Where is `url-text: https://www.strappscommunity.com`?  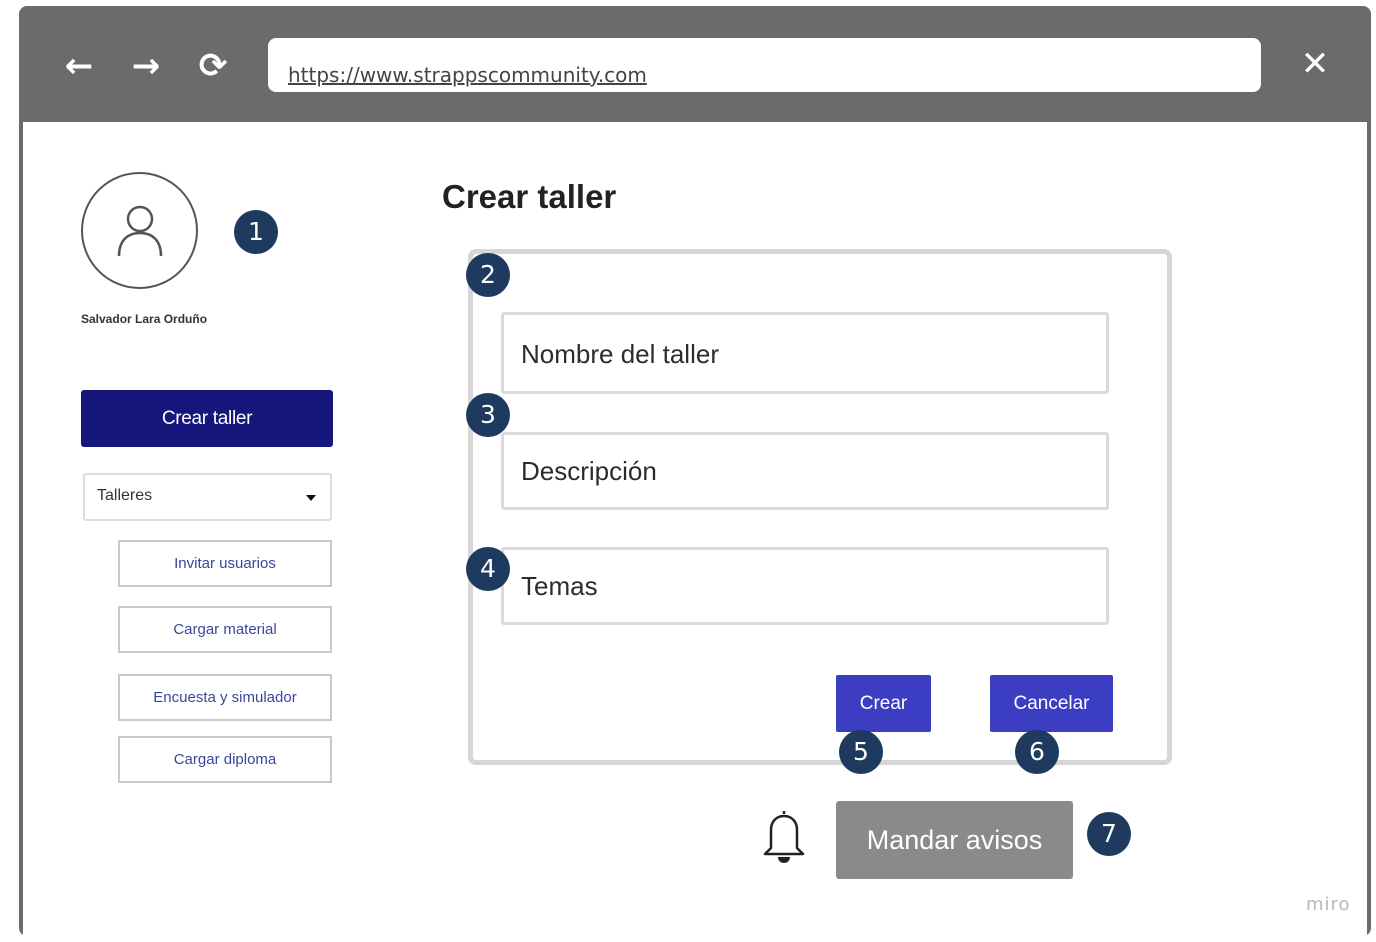
url-text: https://www.strappscommunity.com is located at coordinates (467, 75).